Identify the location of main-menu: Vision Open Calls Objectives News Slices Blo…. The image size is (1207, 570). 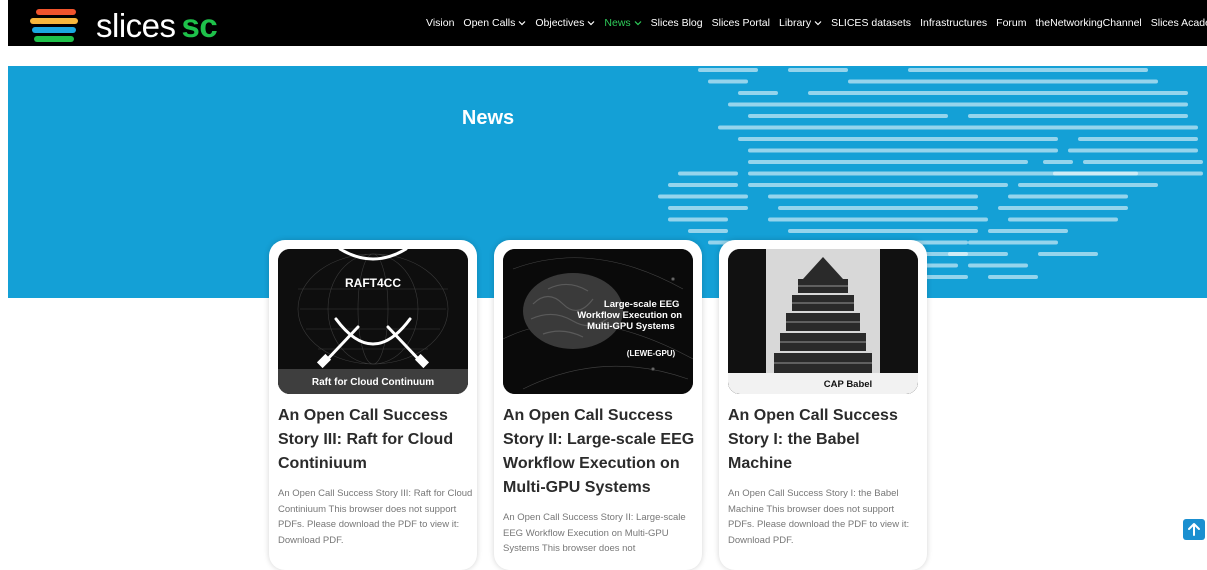
(816, 23).